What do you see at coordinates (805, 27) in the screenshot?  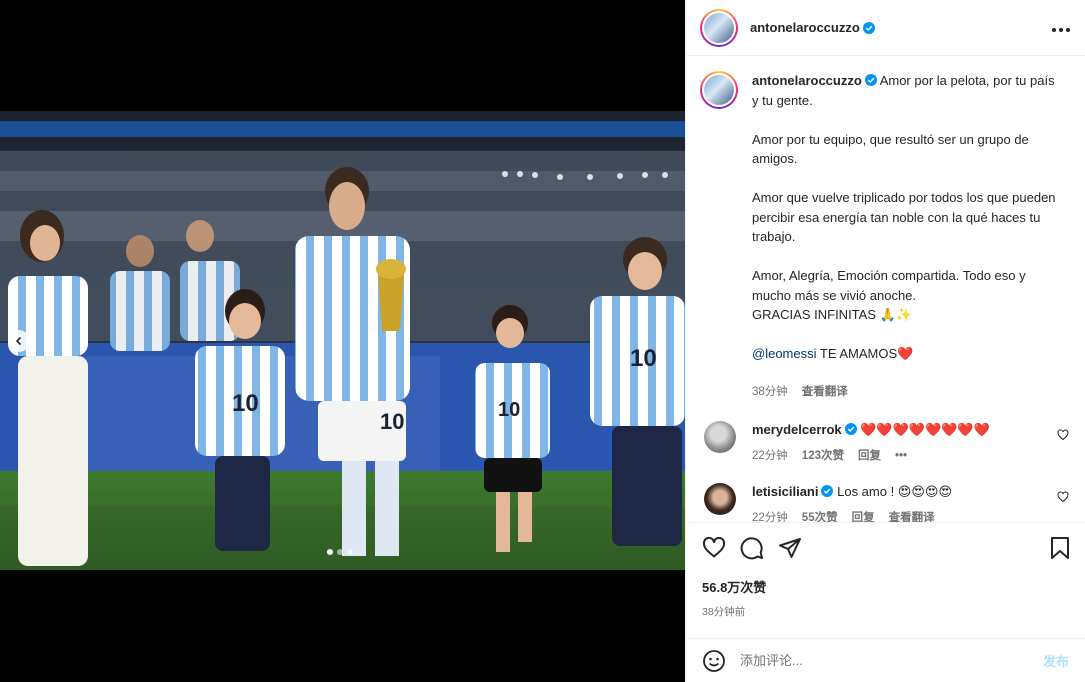 I see `author-username: antonelaroccuzzo` at bounding box center [805, 27].